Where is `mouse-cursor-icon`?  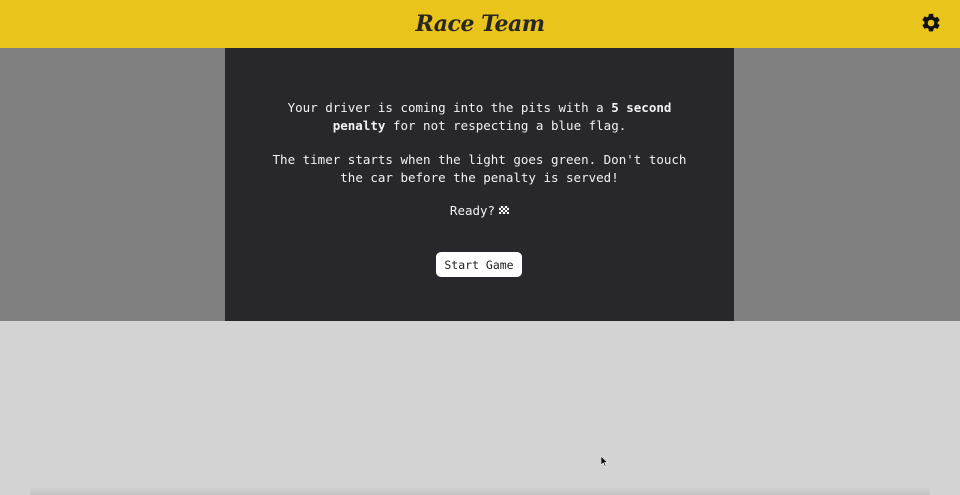
mouse-cursor-icon is located at coordinates (605, 461).